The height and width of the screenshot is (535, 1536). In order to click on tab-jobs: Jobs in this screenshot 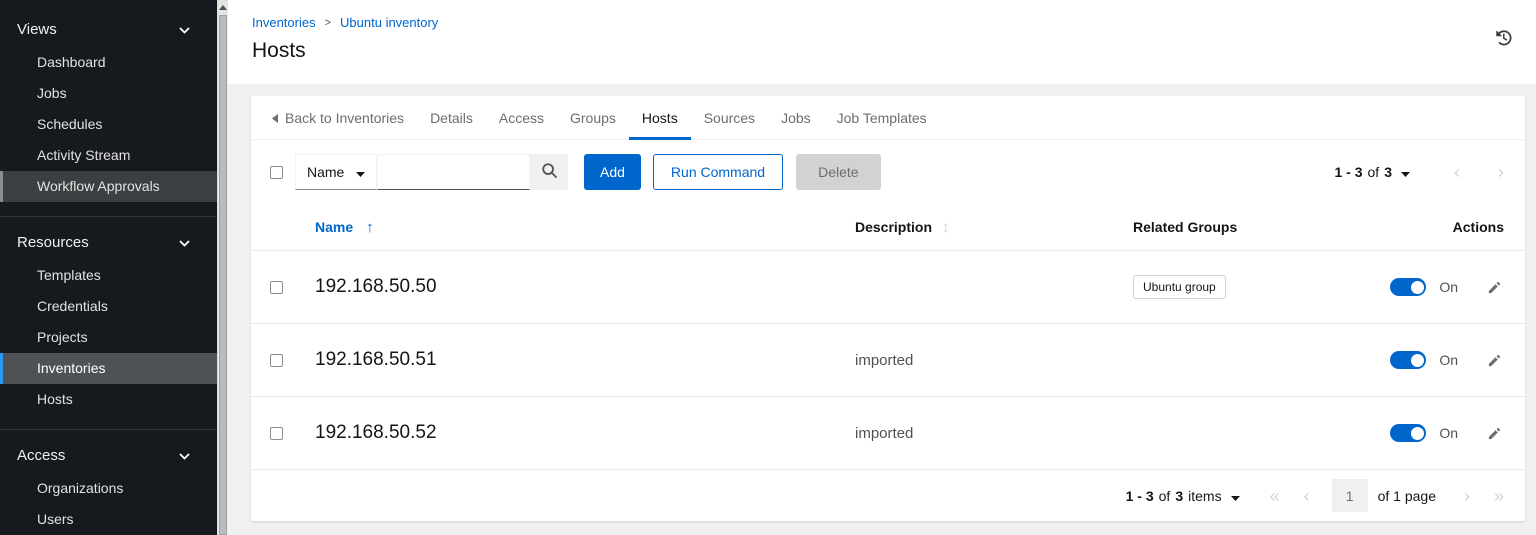, I will do `click(796, 117)`.